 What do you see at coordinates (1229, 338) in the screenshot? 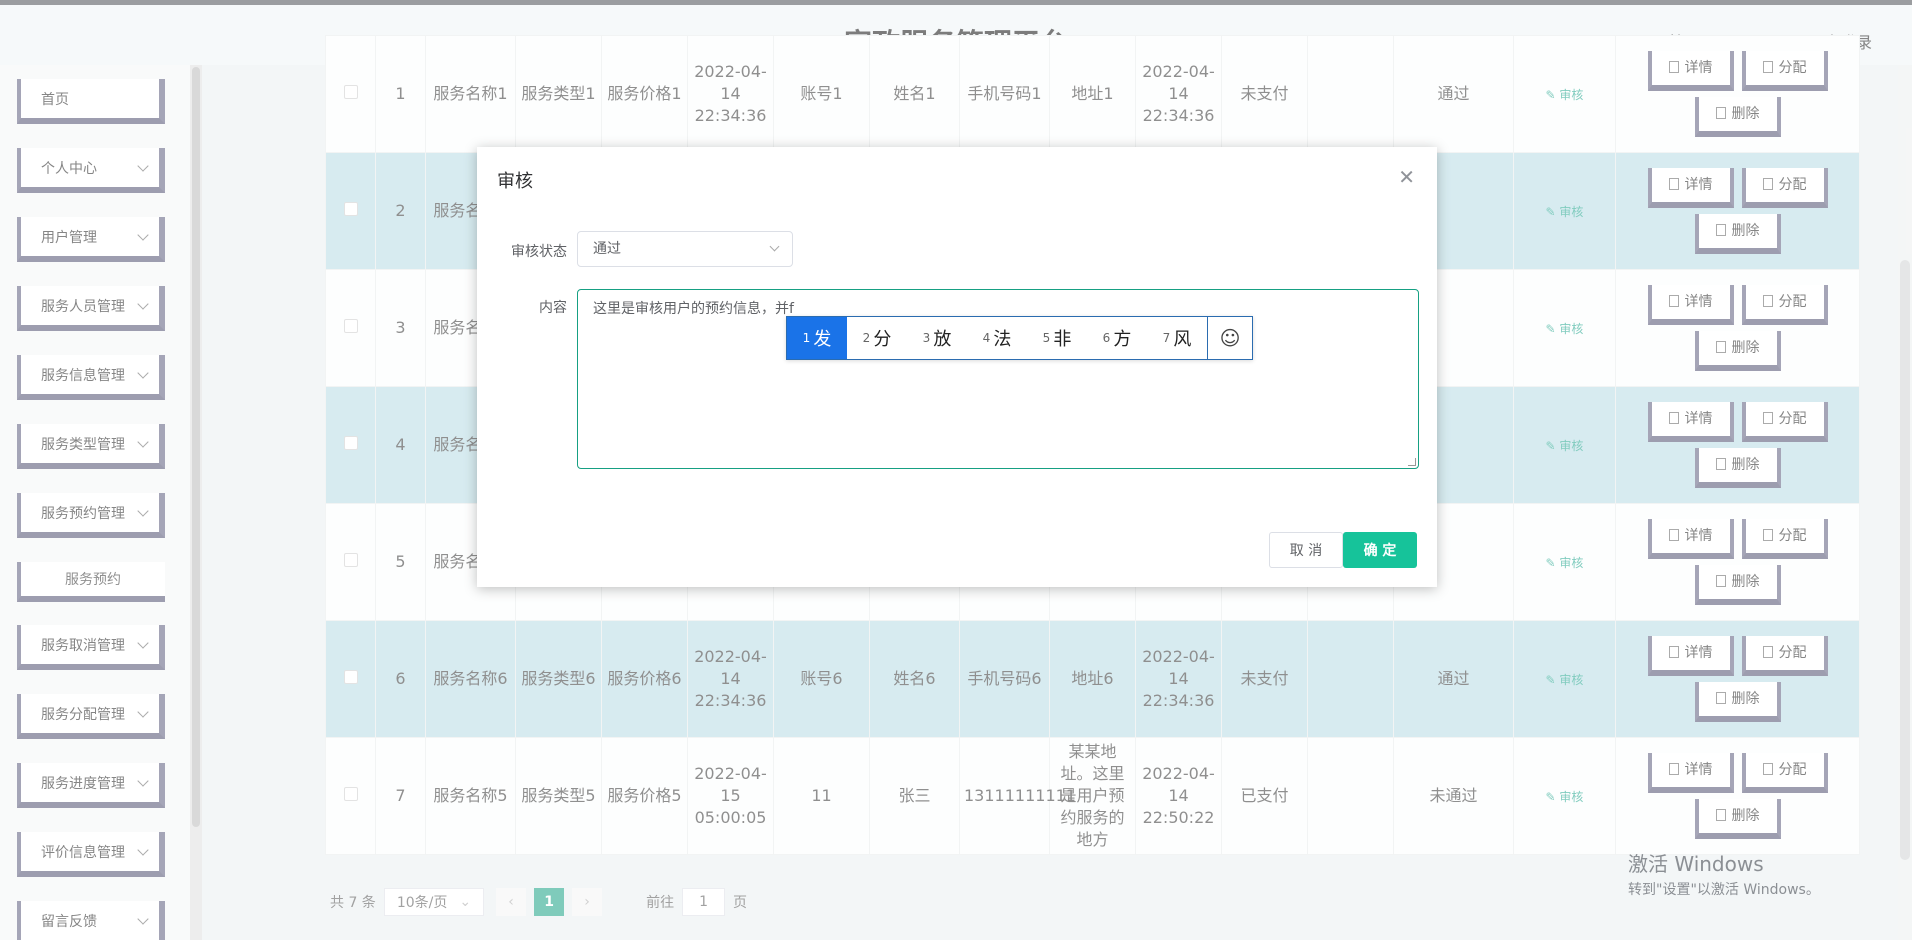
I see `emoji-icon: ☺` at bounding box center [1229, 338].